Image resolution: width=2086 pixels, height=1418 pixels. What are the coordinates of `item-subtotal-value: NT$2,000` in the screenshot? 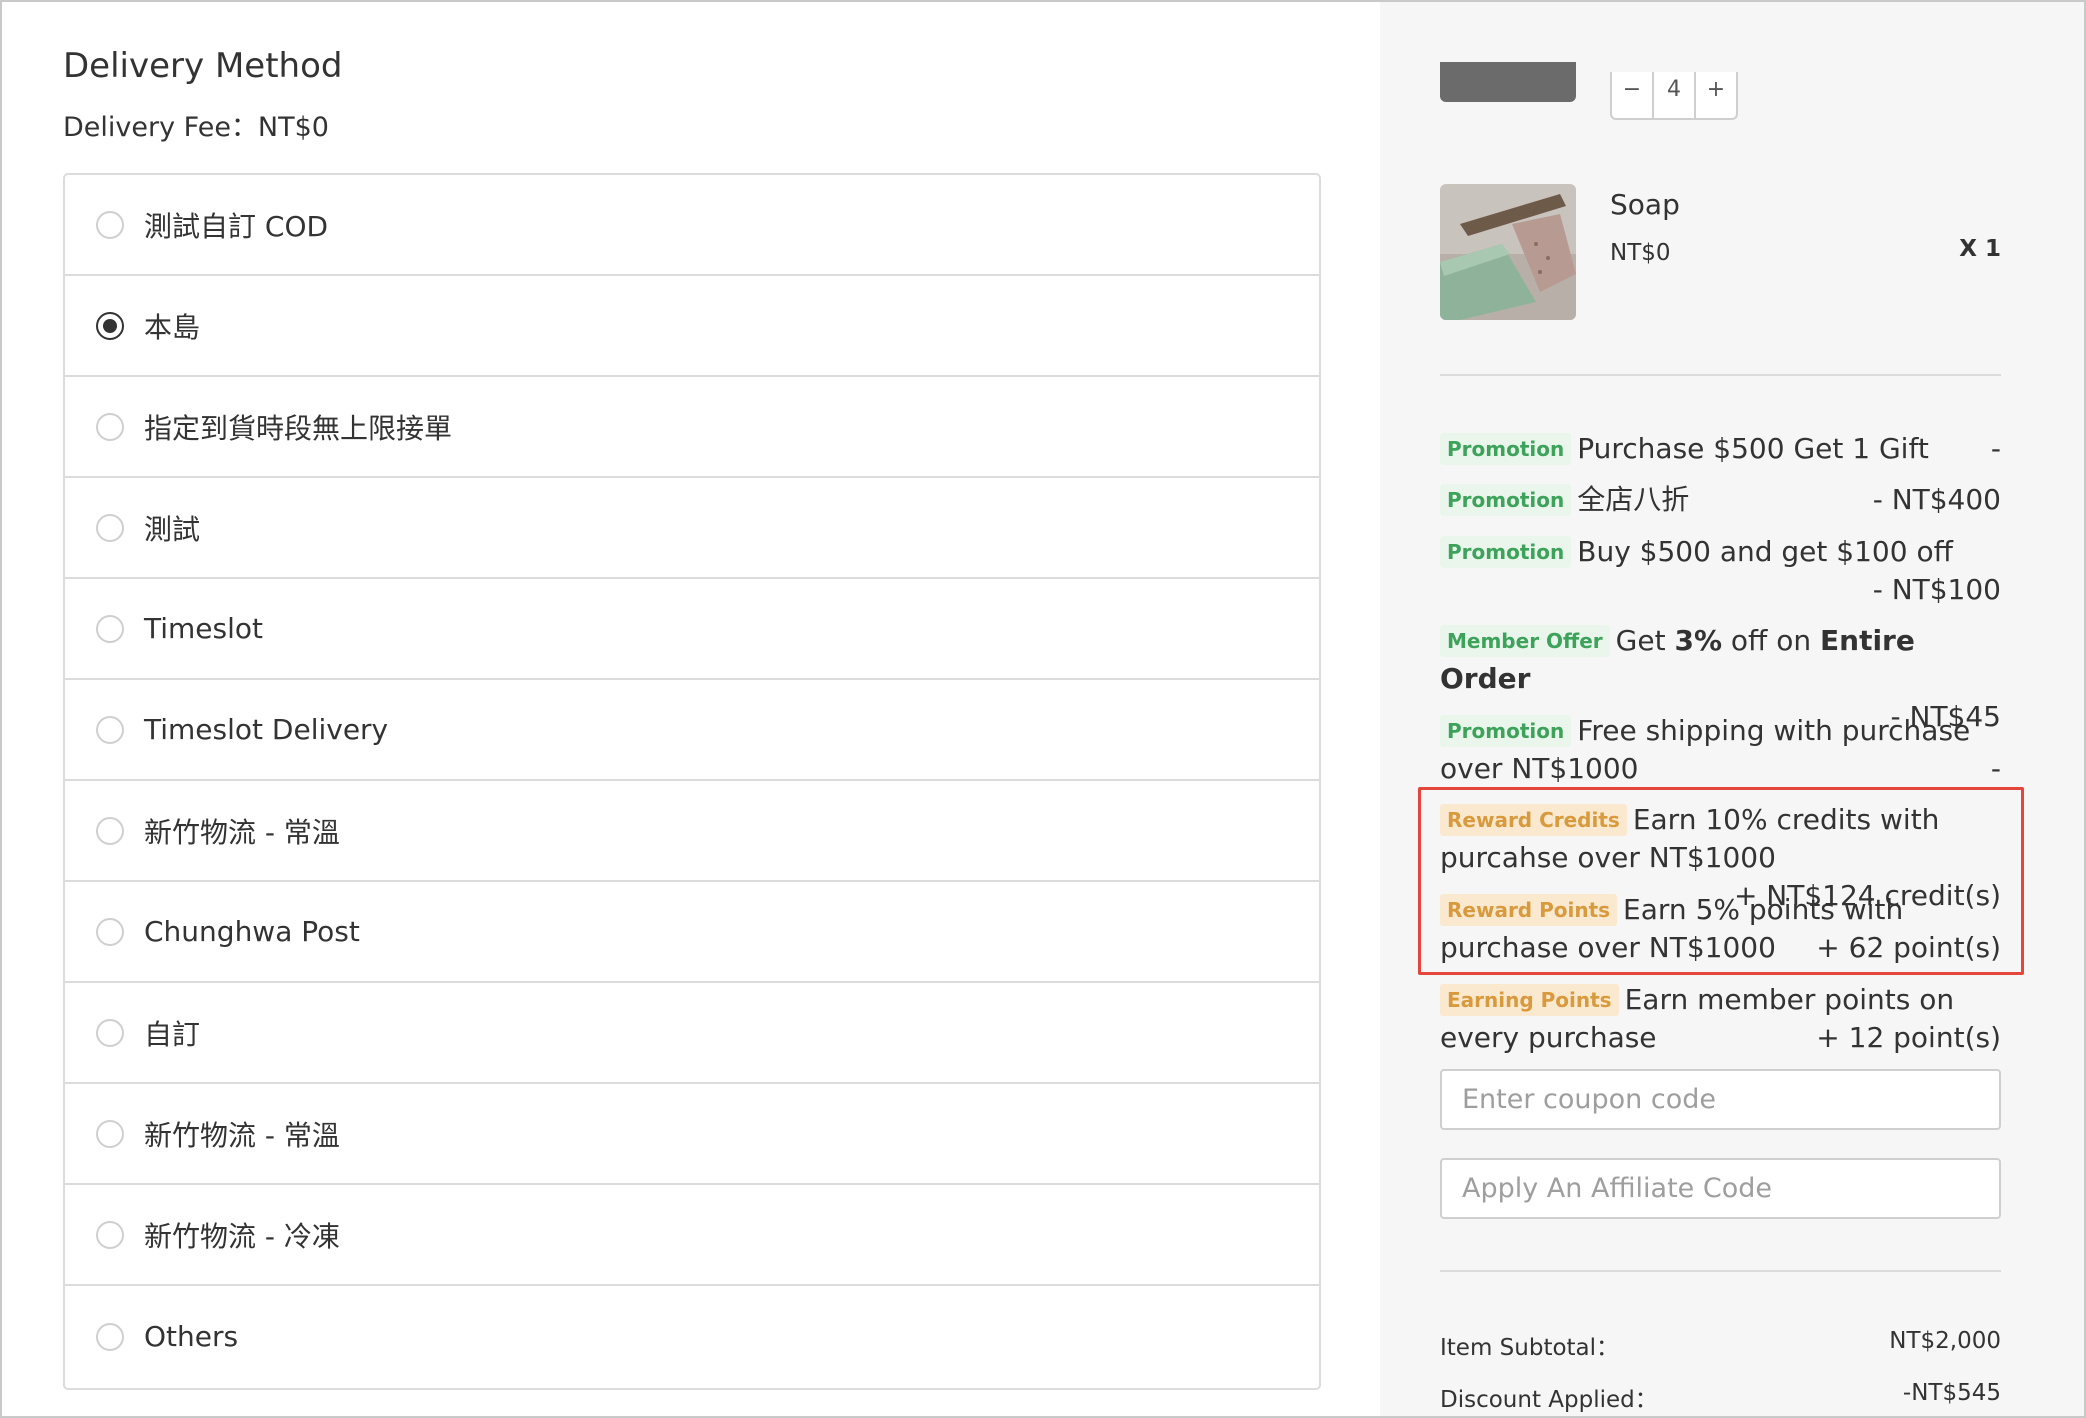 It's located at (1945, 1341).